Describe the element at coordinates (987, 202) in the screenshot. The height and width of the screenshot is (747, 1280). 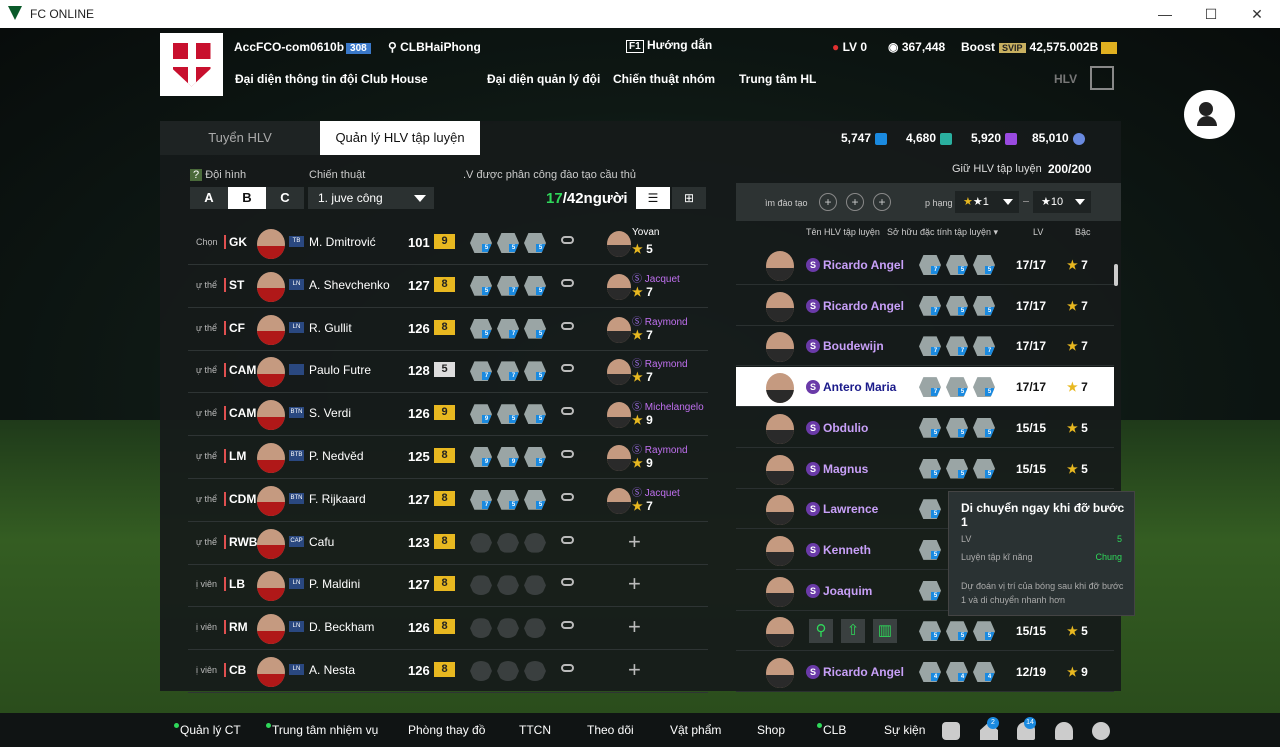
I see `grade-from-select: ★★1` at that location.